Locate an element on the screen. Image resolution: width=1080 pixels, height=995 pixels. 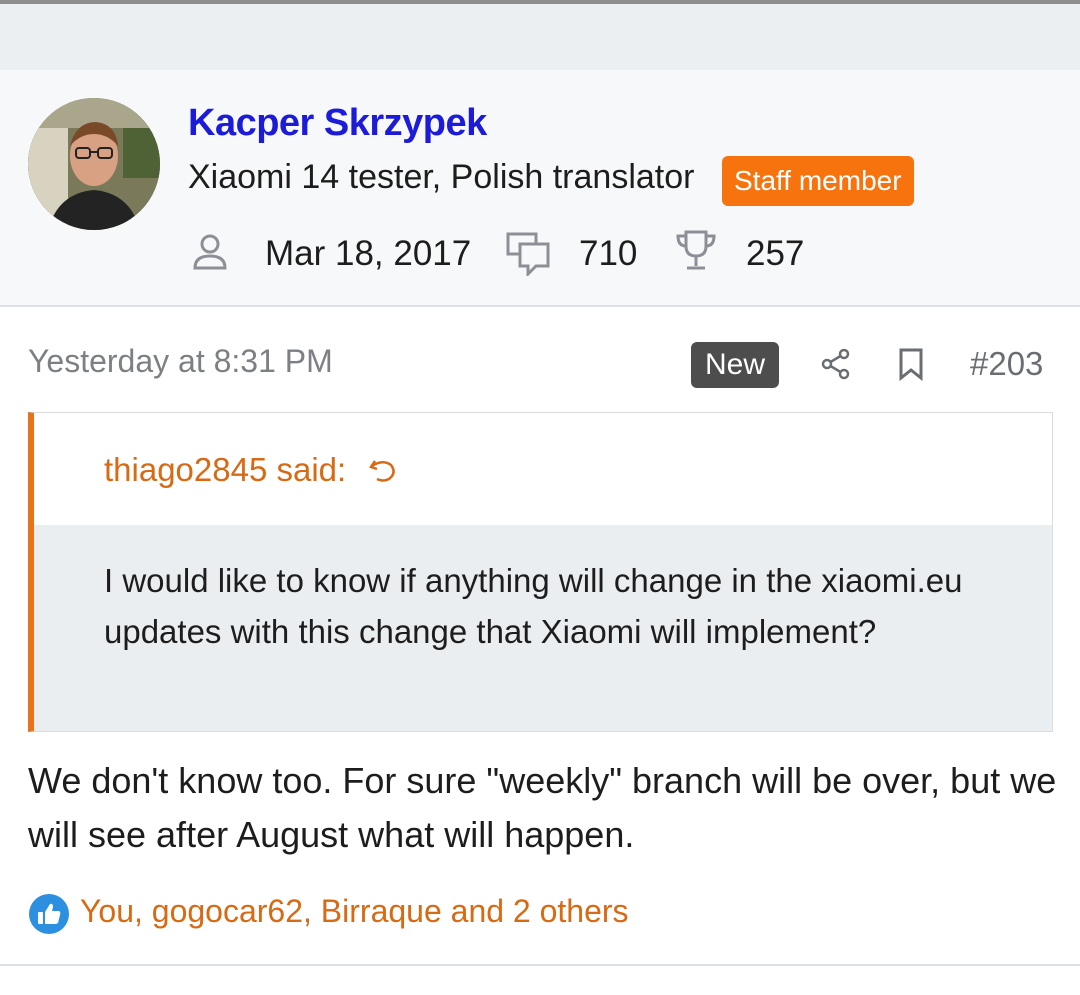
joined-date: Mar 18, 2017 is located at coordinates (368, 253).